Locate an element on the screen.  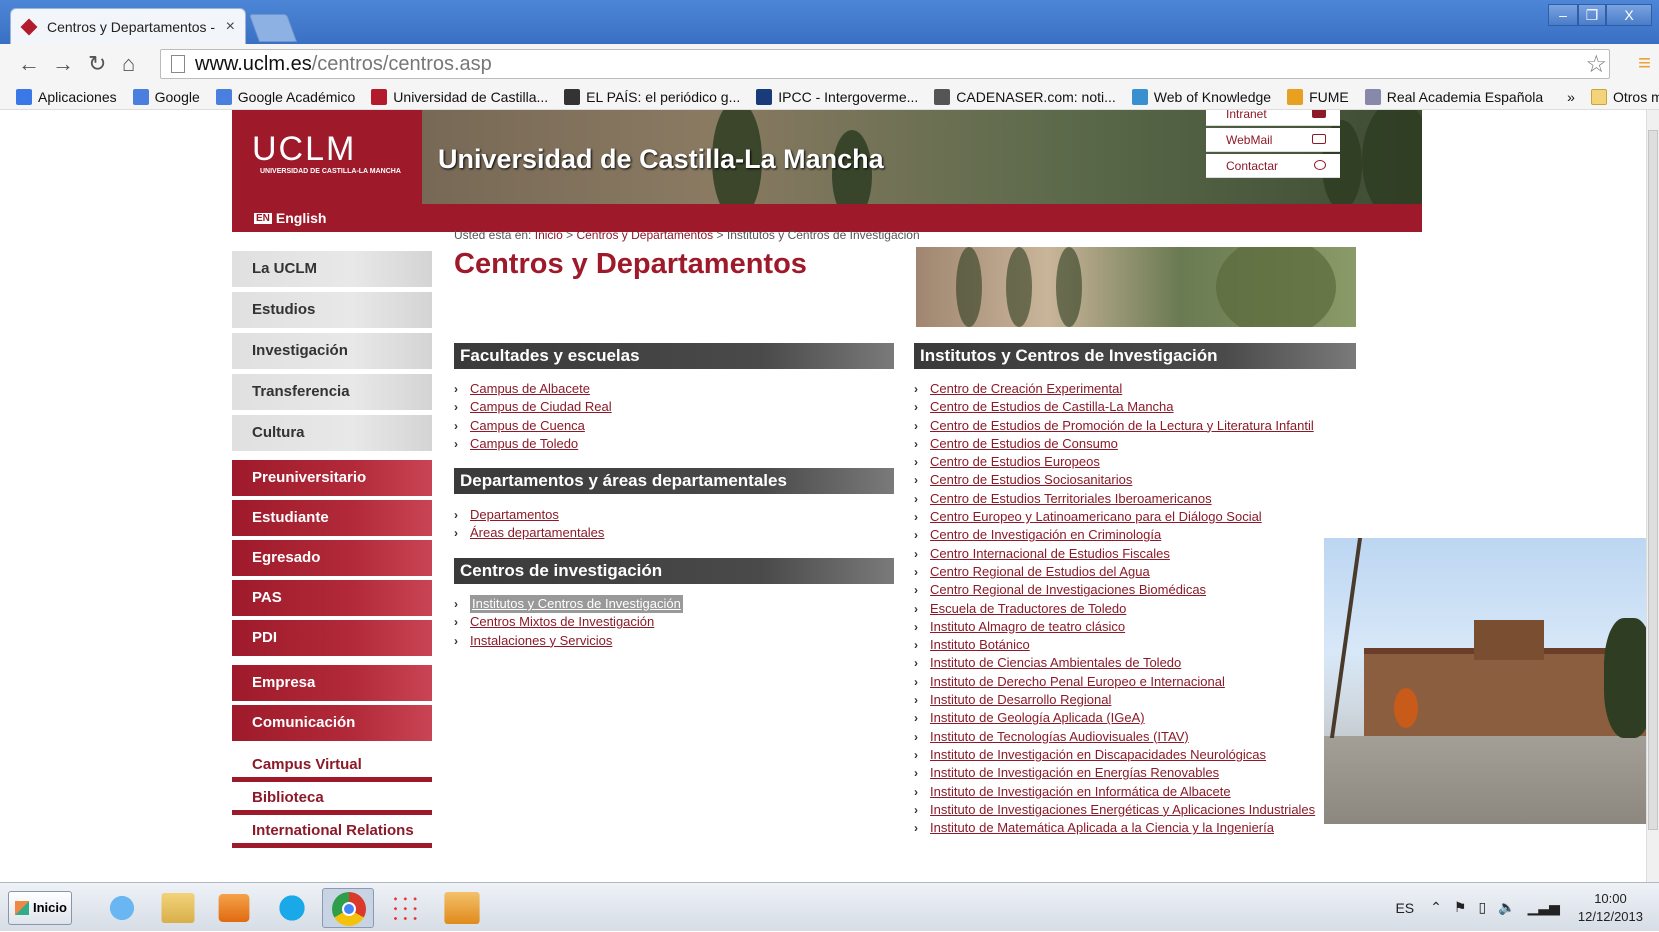
list-link: Centro de Estudios de Consumo is located at coordinates (1024, 444).